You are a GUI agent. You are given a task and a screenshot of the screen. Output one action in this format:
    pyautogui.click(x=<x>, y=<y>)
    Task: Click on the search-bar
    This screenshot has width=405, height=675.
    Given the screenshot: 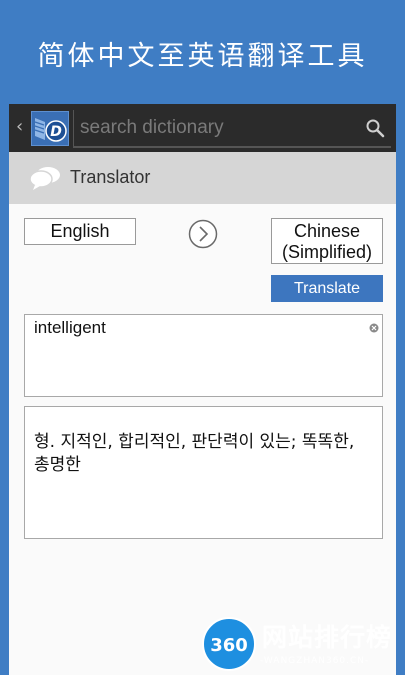 What is the action you would take?
    pyautogui.click(x=232, y=129)
    